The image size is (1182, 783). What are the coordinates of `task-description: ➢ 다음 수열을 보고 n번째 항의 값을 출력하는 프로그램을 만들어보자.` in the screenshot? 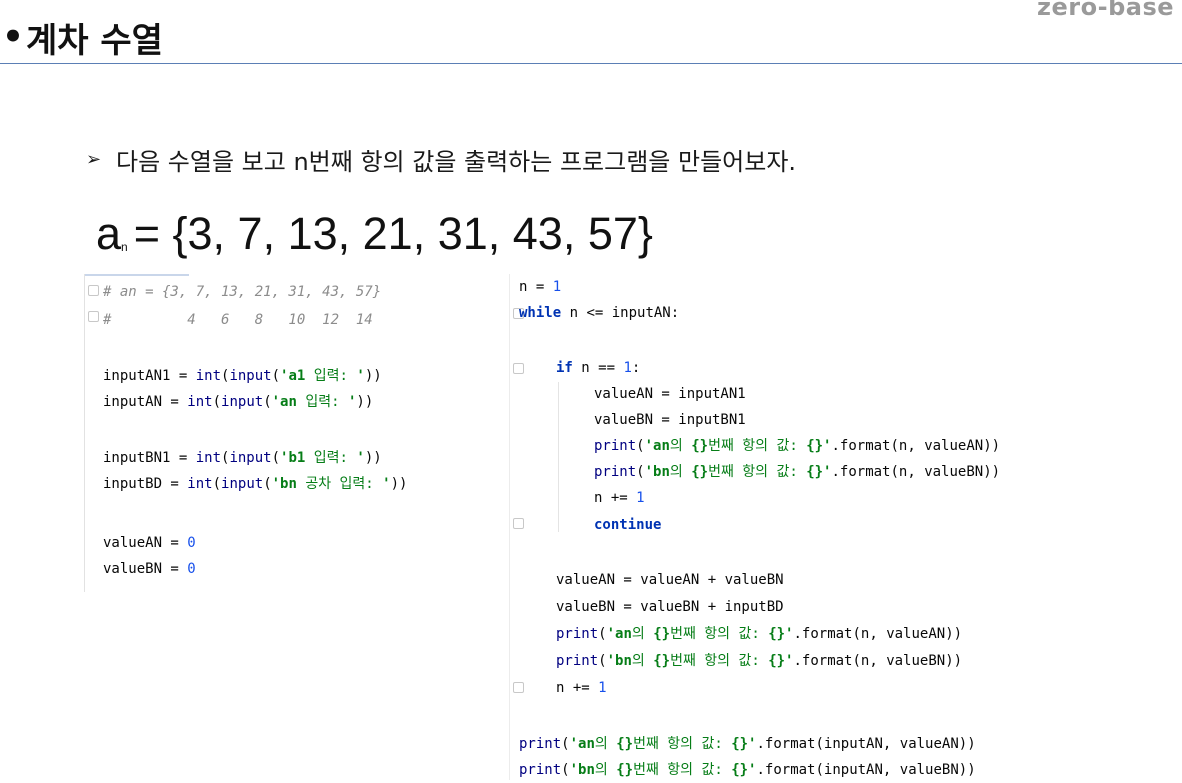 It's located at (441, 159).